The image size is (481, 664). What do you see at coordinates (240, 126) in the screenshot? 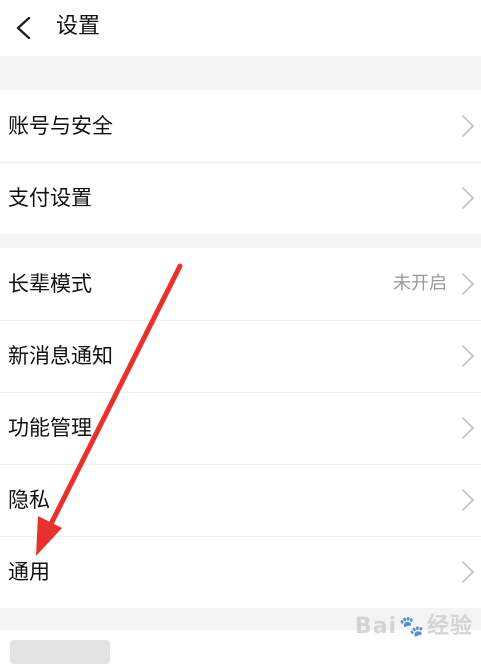
I see `settings-row-account-security: 账号与安全` at bounding box center [240, 126].